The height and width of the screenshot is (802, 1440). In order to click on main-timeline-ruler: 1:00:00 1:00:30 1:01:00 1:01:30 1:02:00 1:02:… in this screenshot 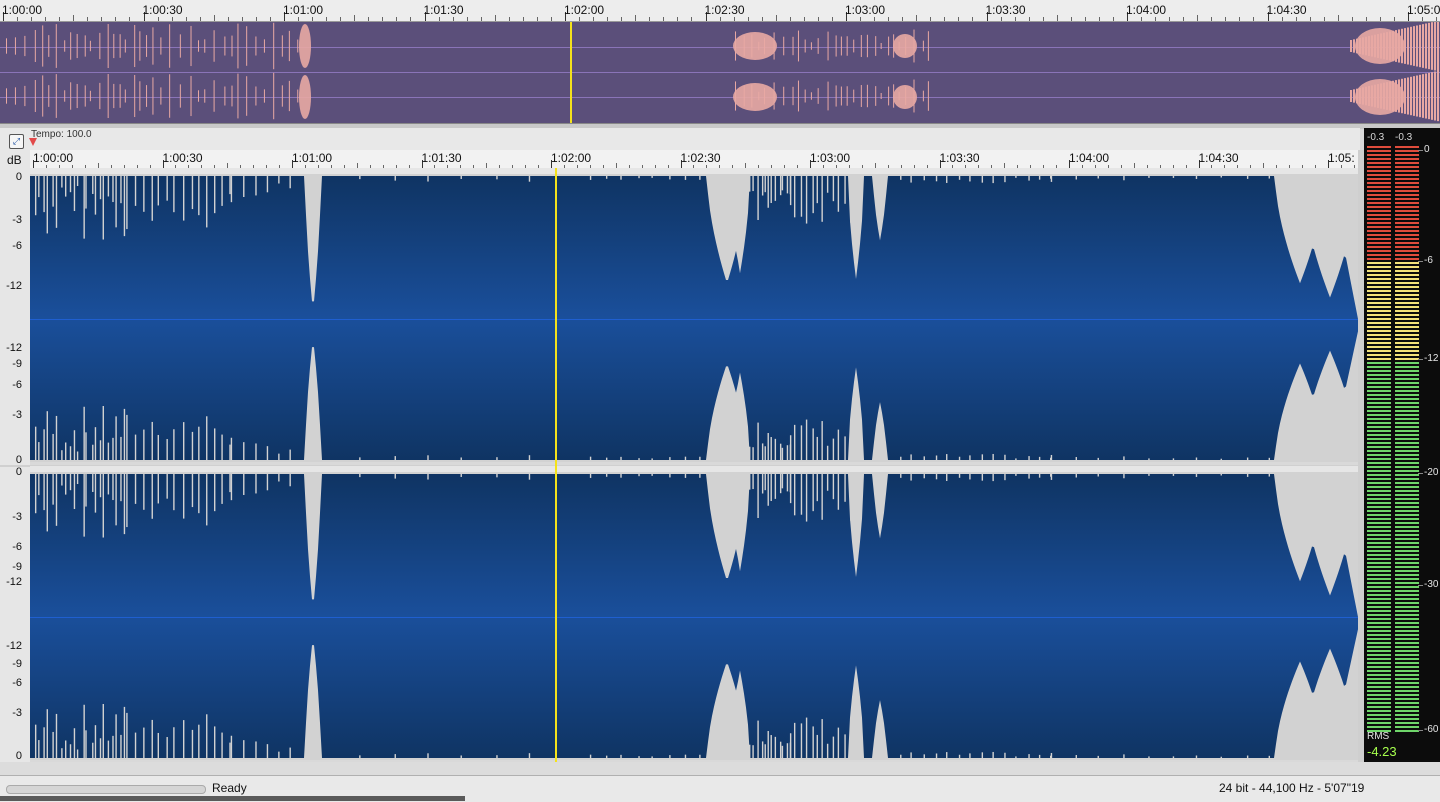, I will do `click(694, 159)`.